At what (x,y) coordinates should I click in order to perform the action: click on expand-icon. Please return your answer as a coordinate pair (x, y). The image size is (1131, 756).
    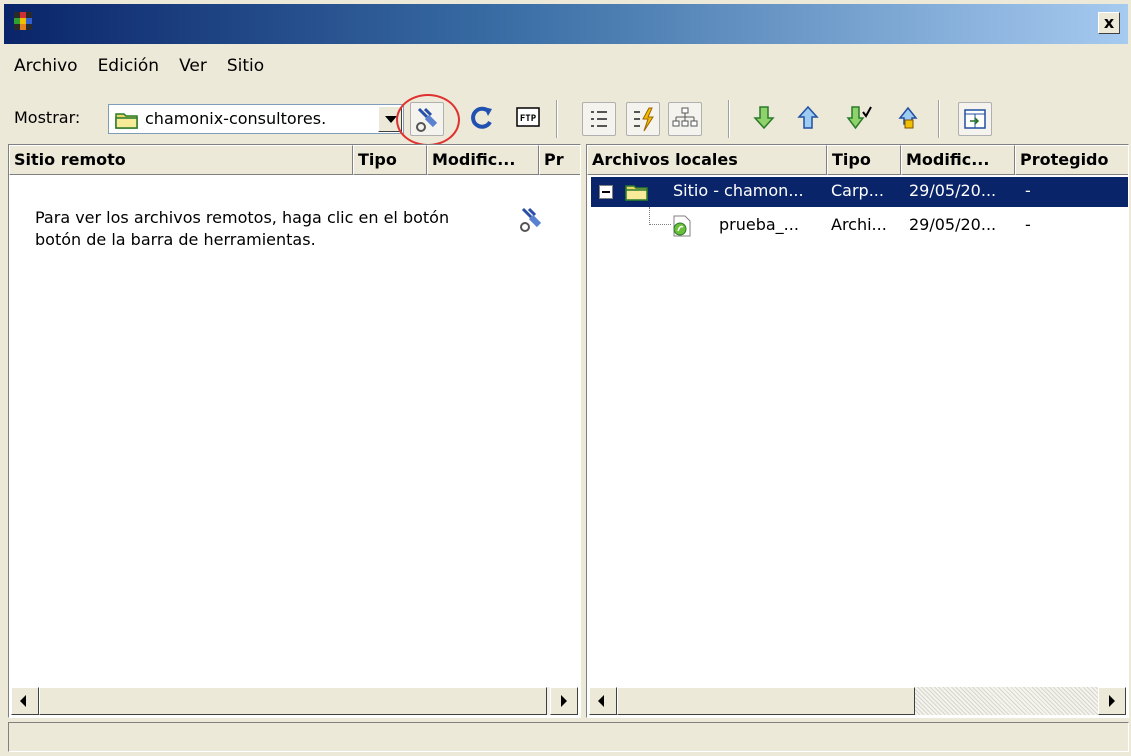
    Looking at the image, I should click on (975, 119).